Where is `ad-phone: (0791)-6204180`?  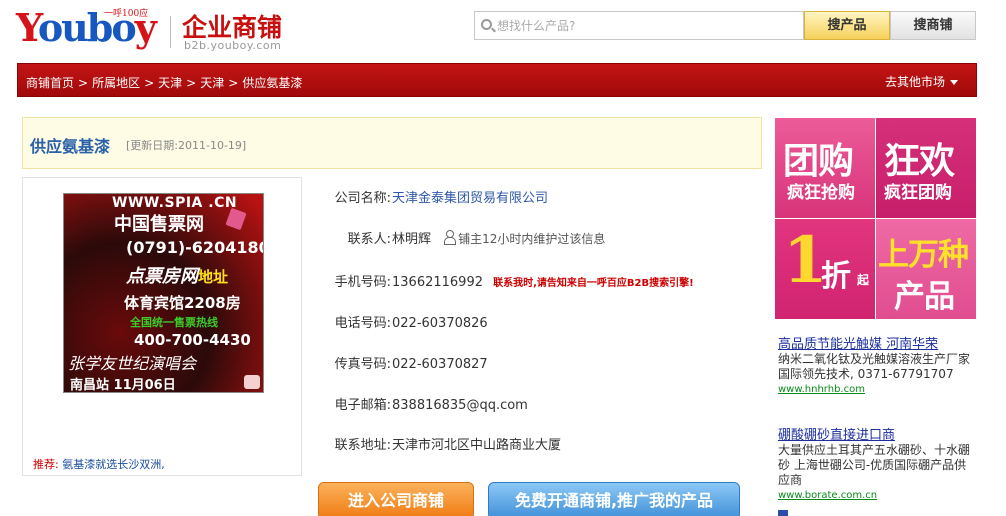
ad-phone: (0791)-6204180 is located at coordinates (195, 247).